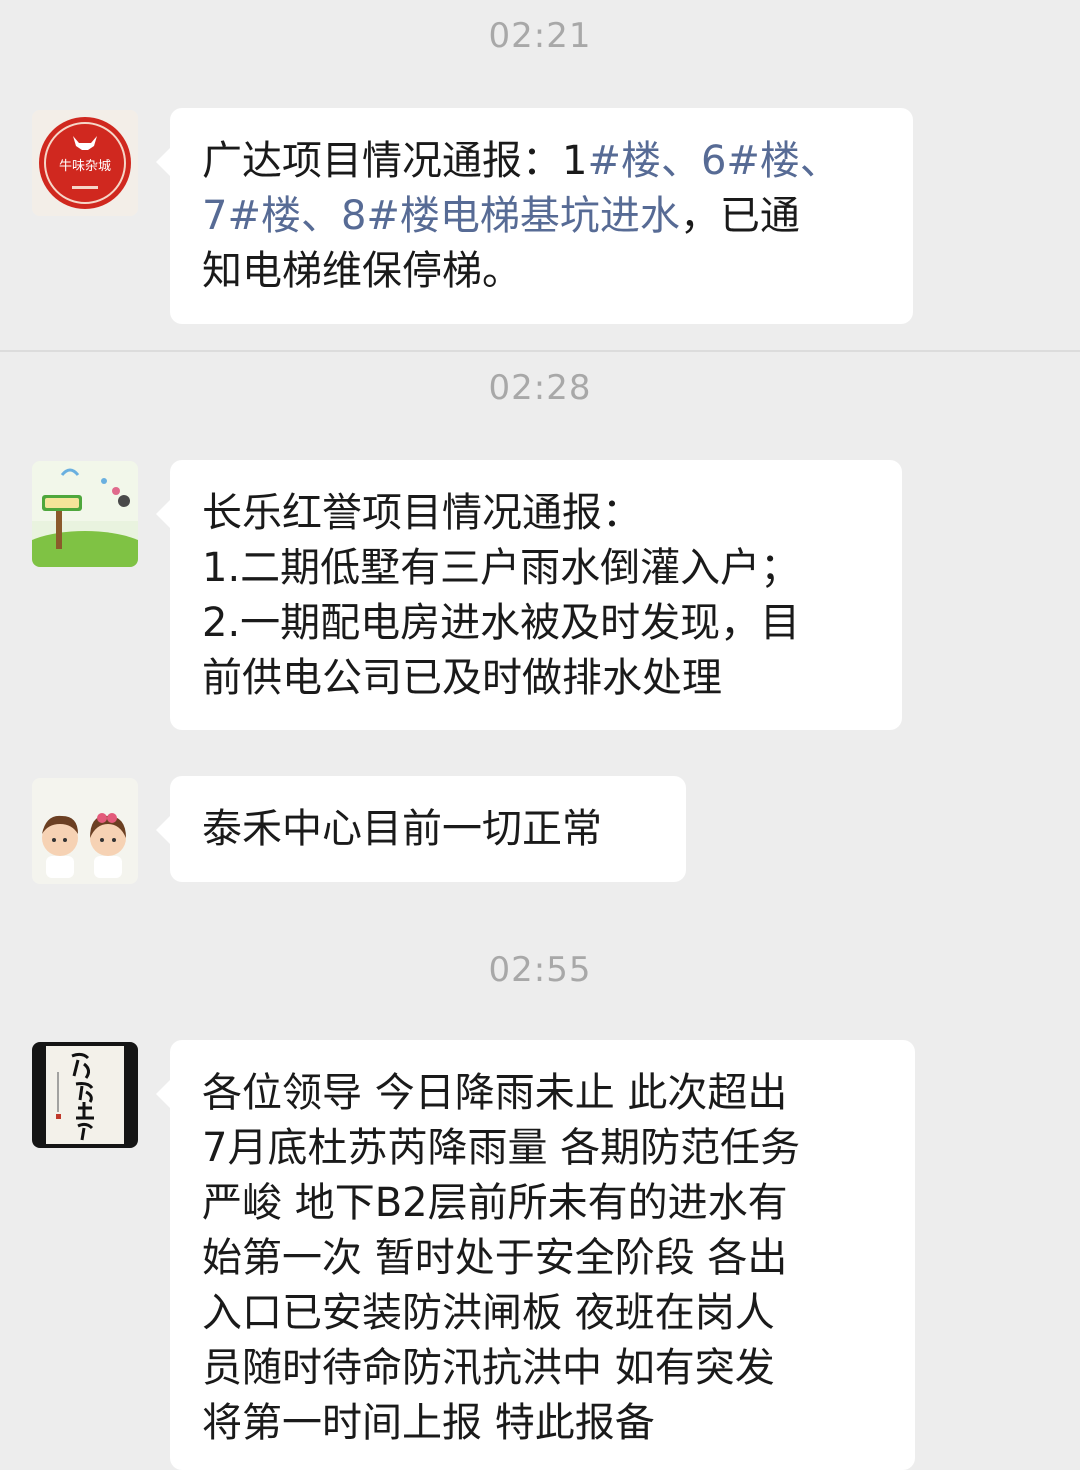 This screenshot has height=1470, width=1080. I want to click on message-line: 各位领导 今日降雨未止 此次超出, so click(495, 1093).